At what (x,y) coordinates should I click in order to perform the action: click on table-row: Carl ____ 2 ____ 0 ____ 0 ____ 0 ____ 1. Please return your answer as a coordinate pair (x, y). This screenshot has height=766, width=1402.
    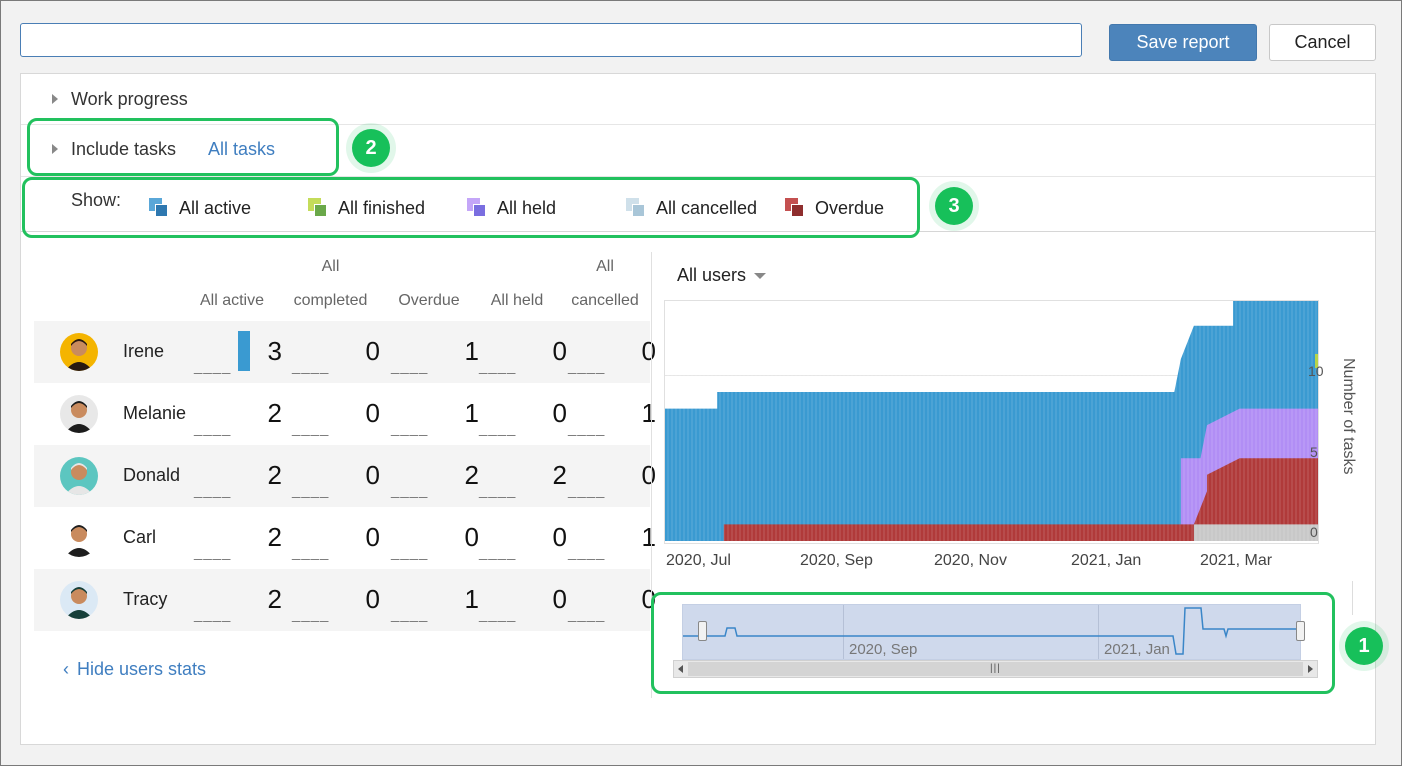
    Looking at the image, I should click on (345, 538).